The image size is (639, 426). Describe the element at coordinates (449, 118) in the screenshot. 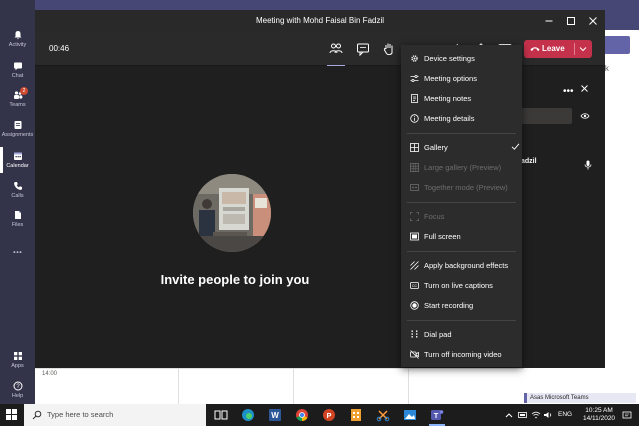

I see `menu-item-label: Meeting details` at that location.